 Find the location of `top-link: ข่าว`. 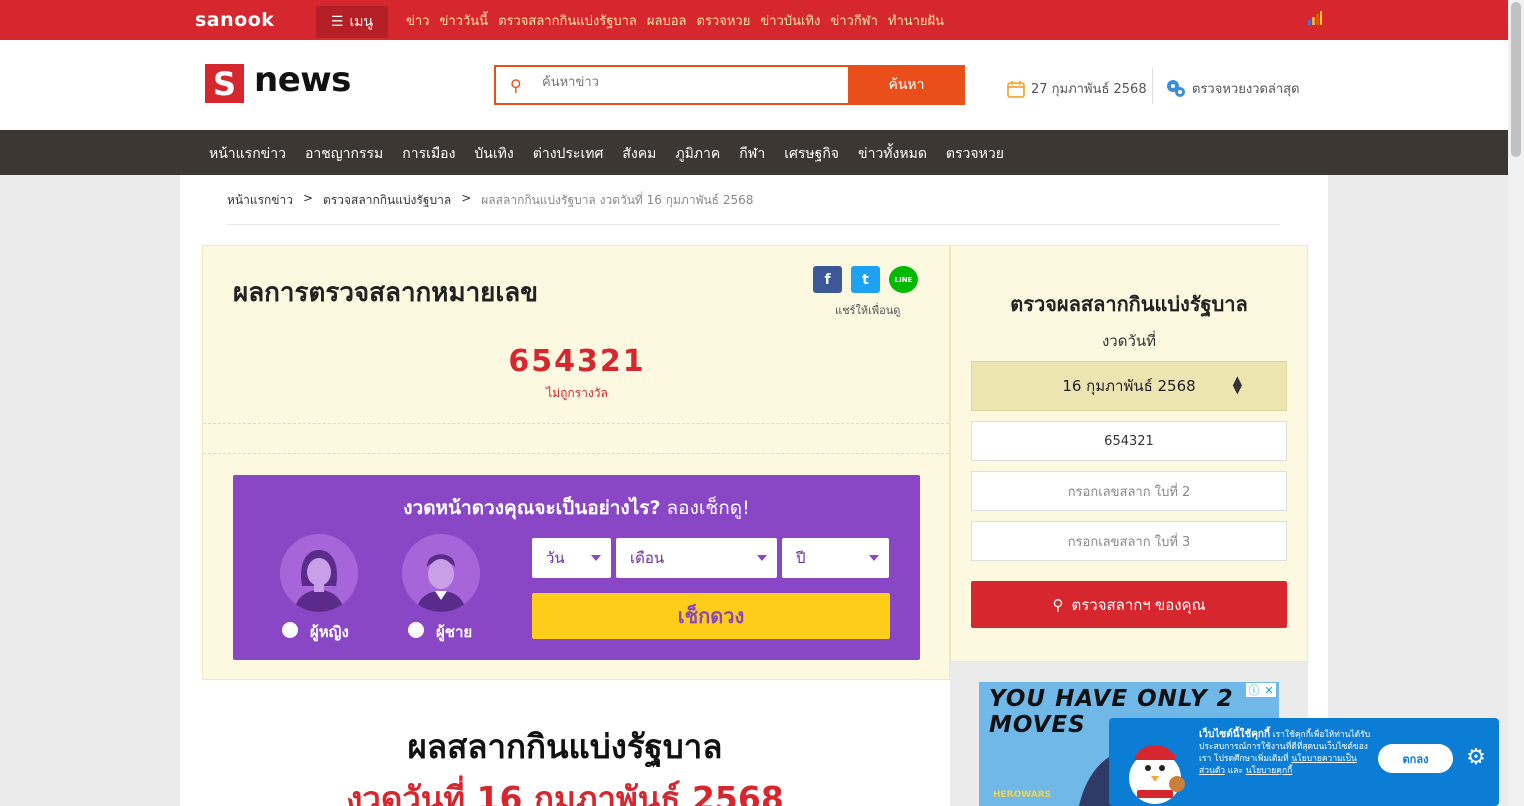

top-link: ข่าว is located at coordinates (418, 20).